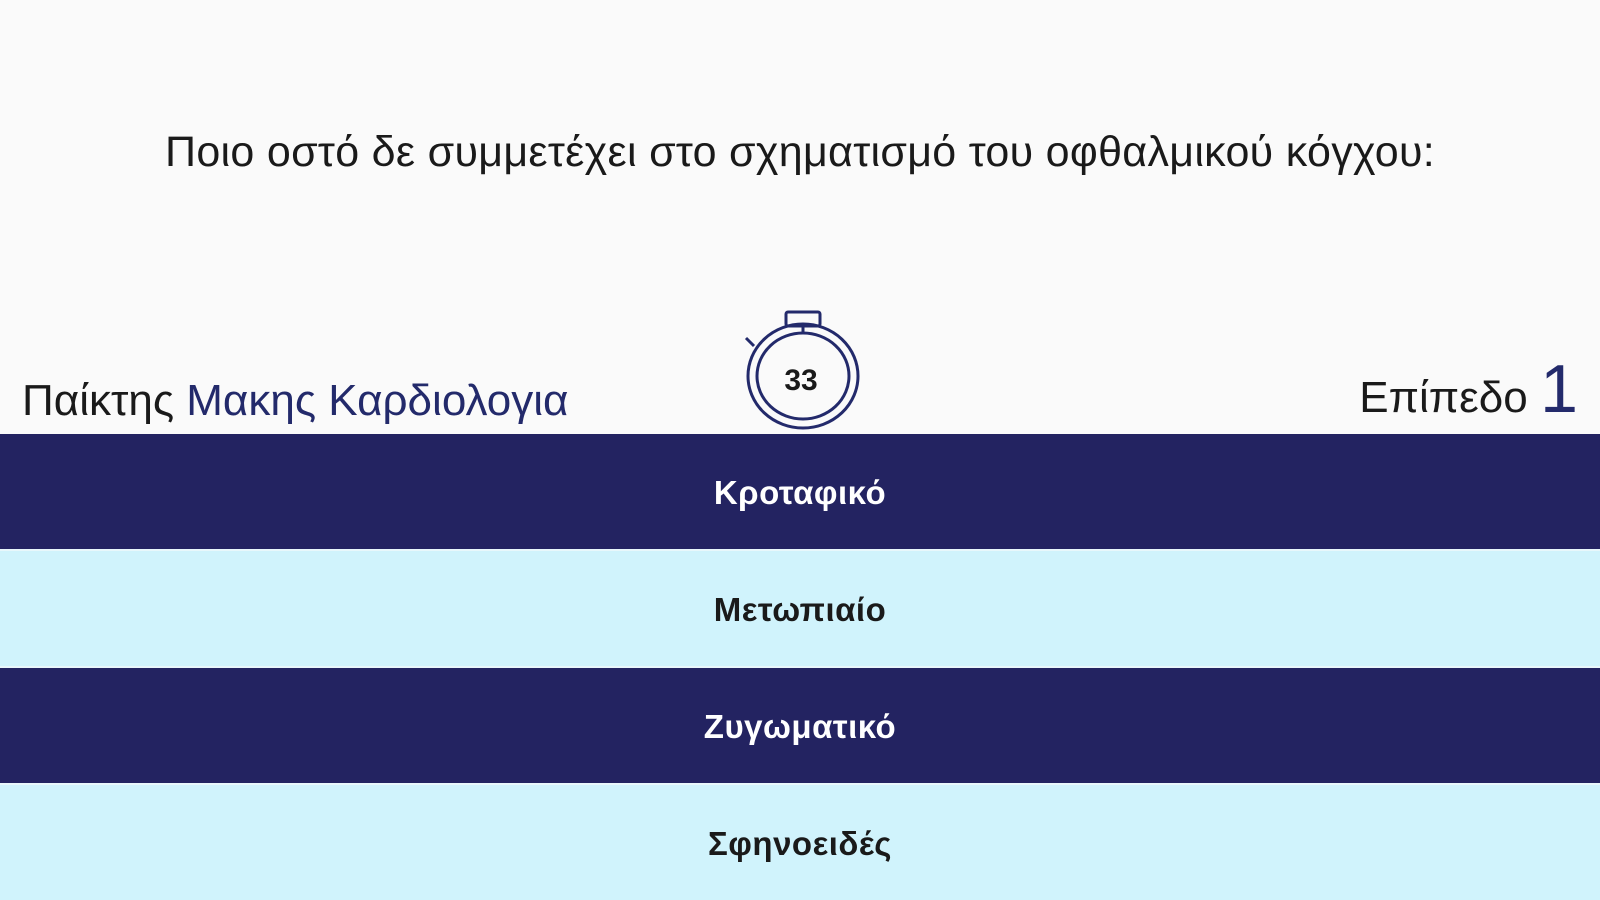  I want to click on answer-option-2: Μετωπιαίο, so click(800, 609).